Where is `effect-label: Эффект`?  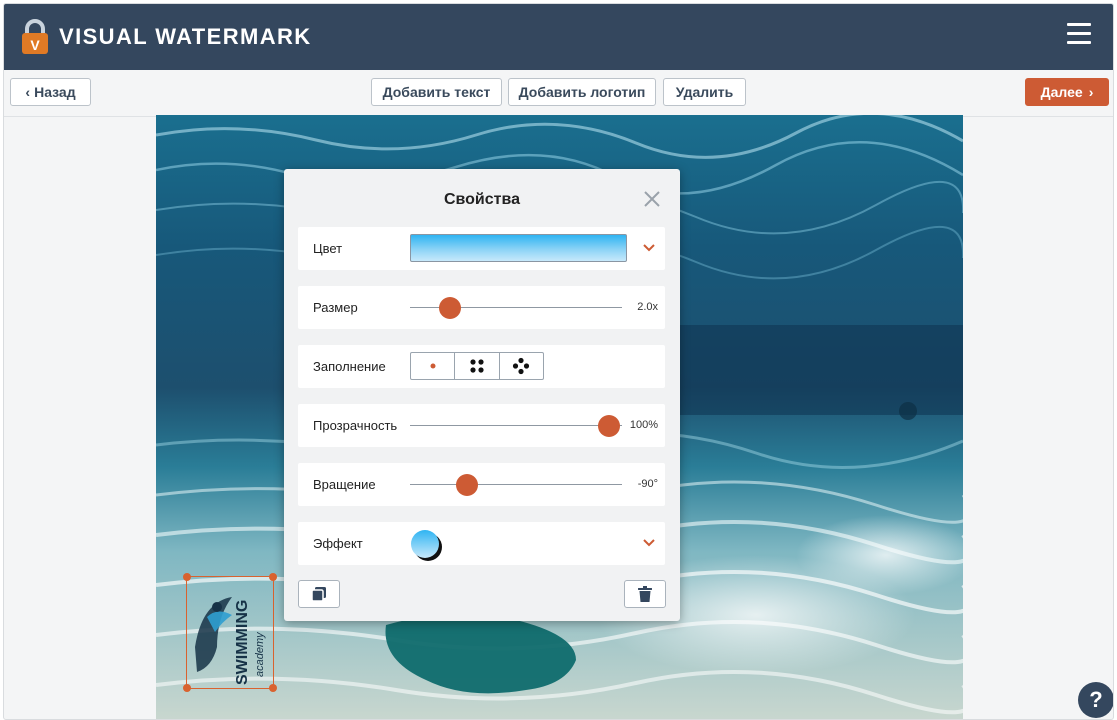 effect-label: Эффект is located at coordinates (338, 543).